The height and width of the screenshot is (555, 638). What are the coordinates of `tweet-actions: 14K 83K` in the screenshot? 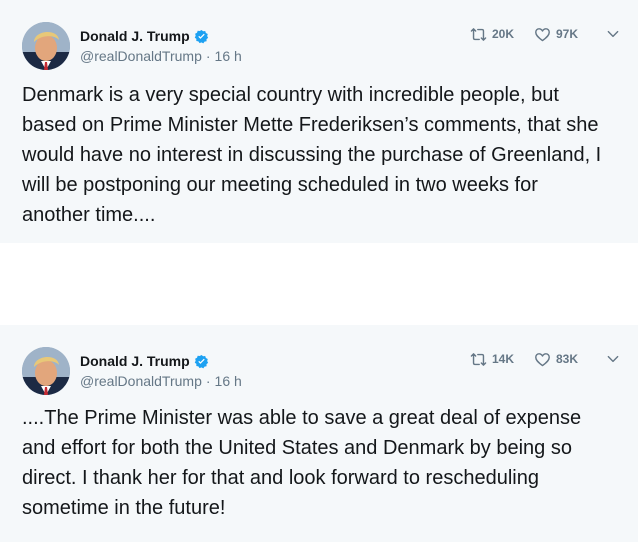 It's located at (545, 359).